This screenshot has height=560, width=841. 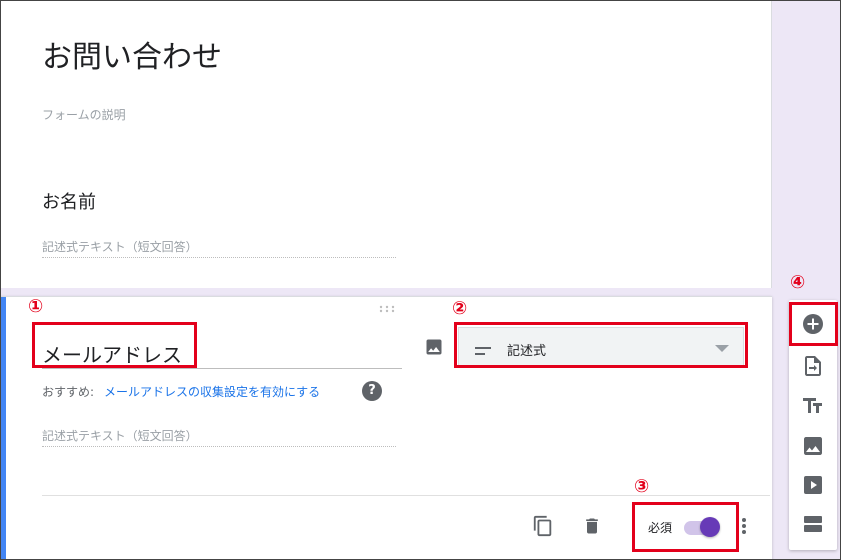 What do you see at coordinates (68, 392) in the screenshot?
I see `suggestion-label: おすすめ:` at bounding box center [68, 392].